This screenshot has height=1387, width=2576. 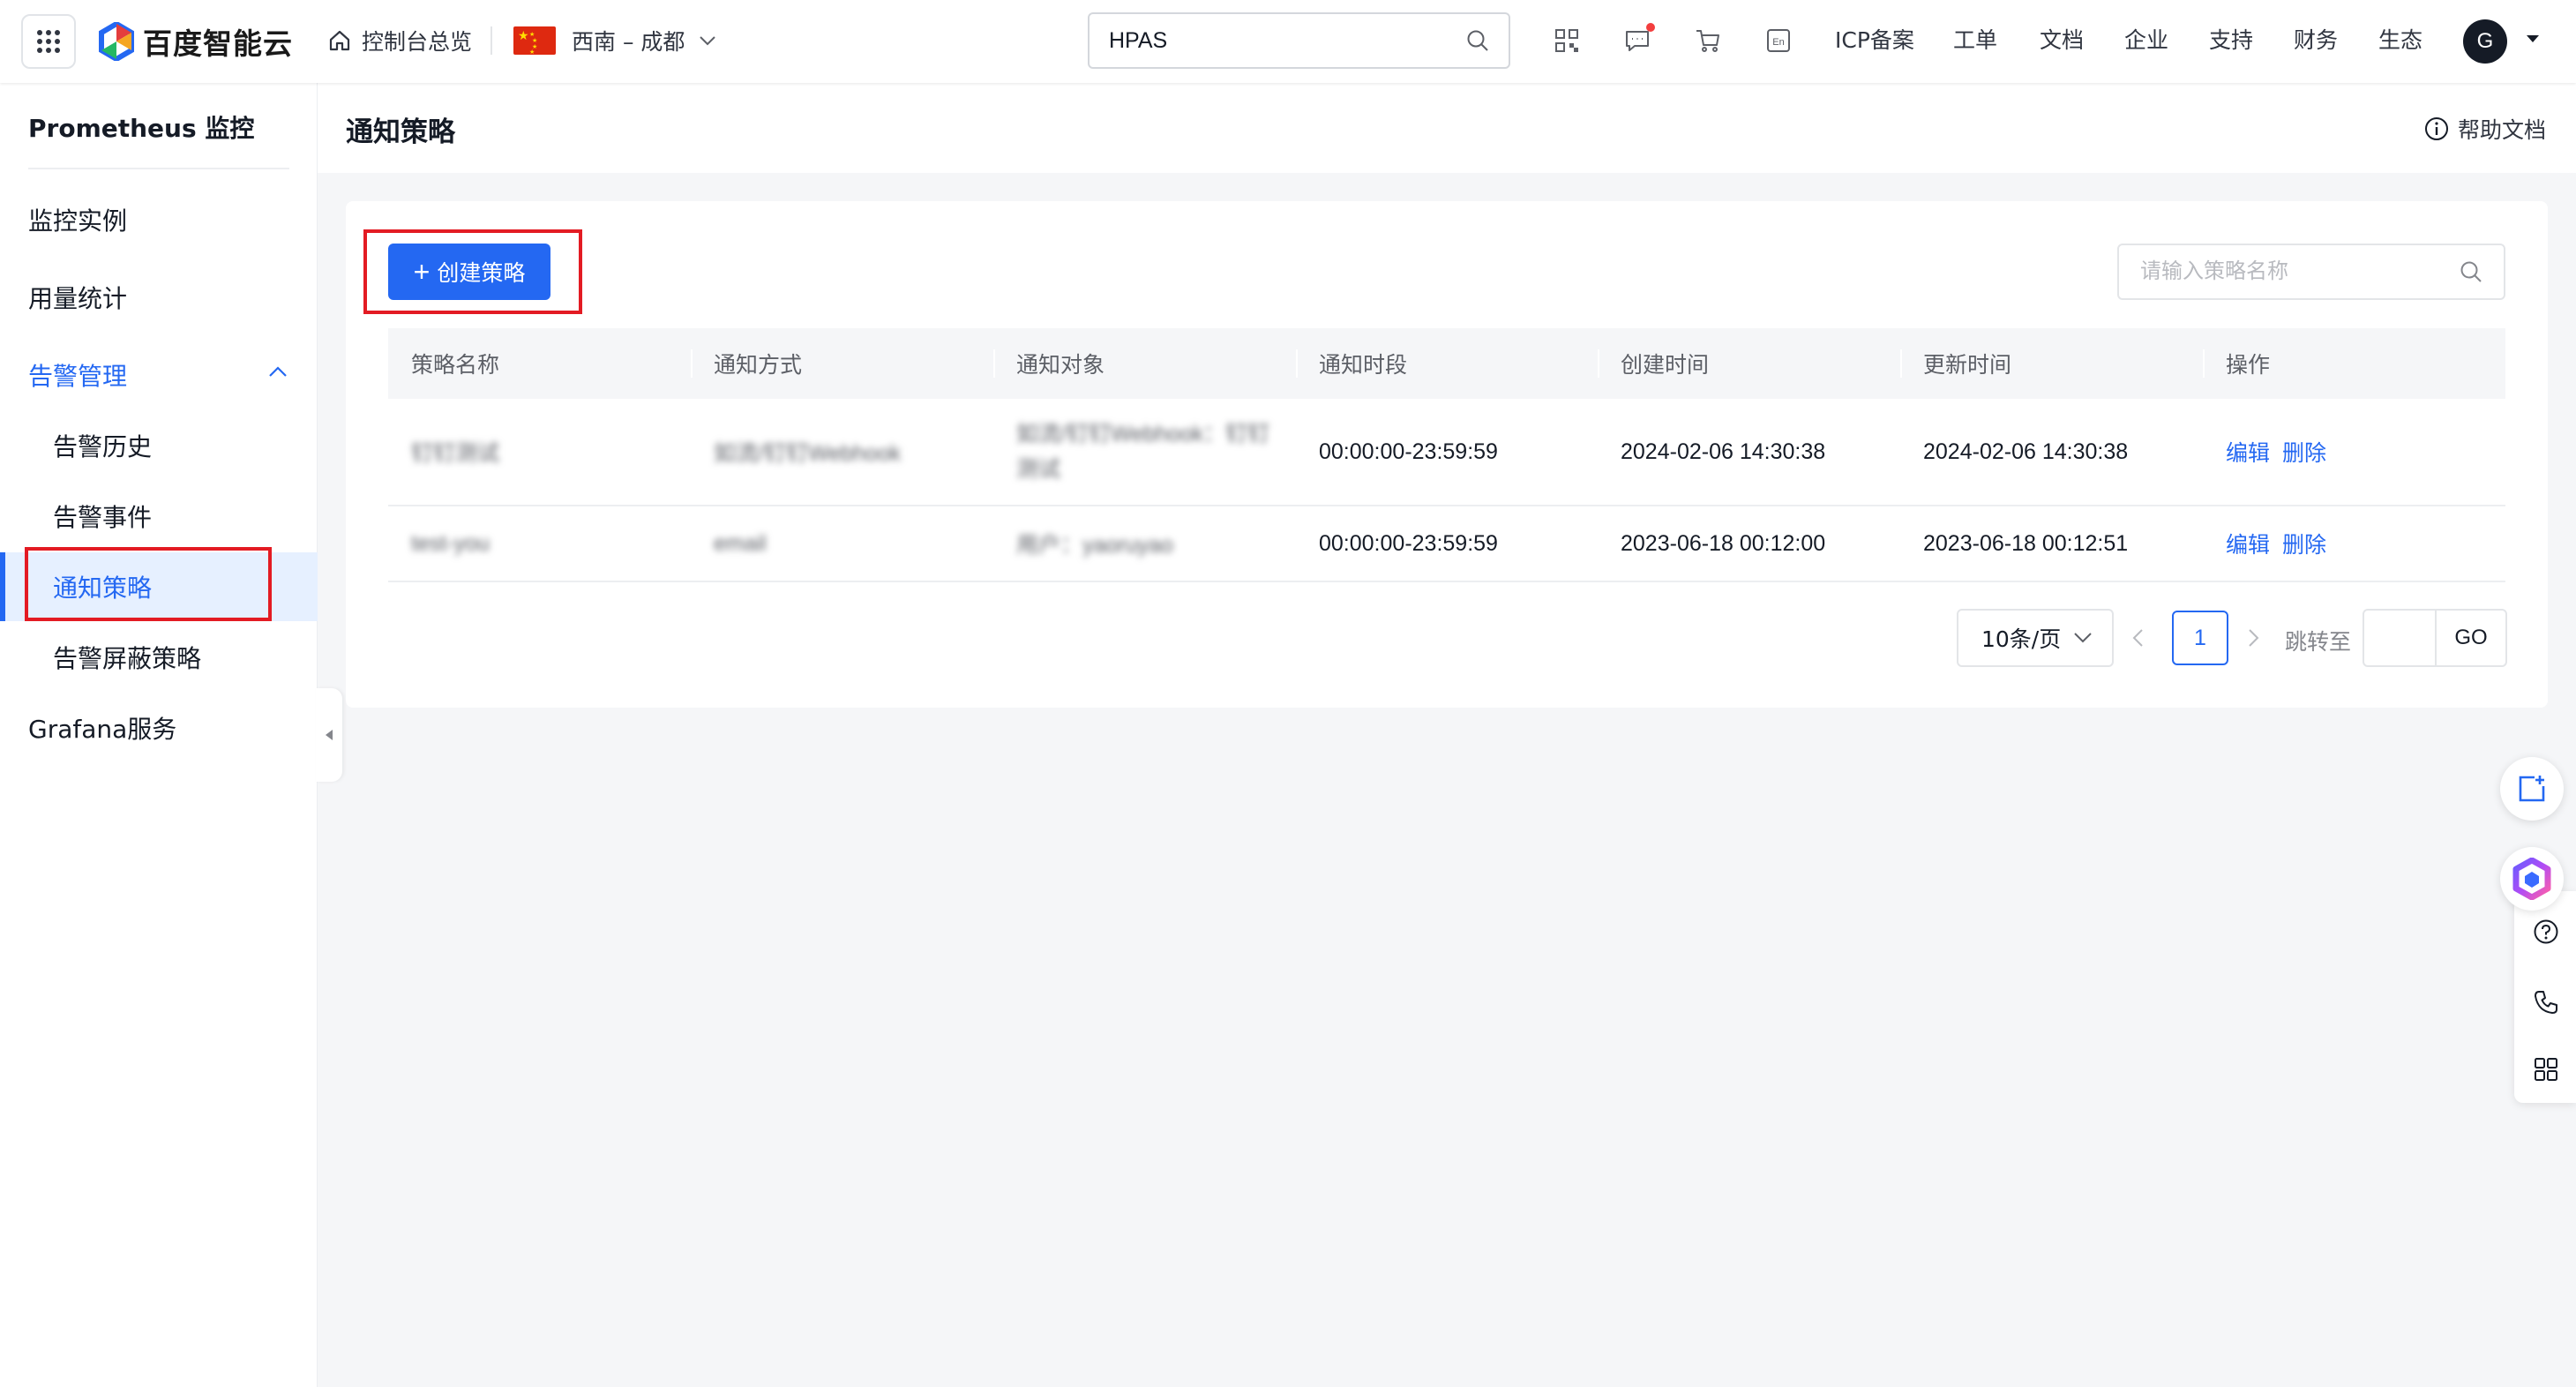 I want to click on pagination: 10条/页 1 跳转至 GO, so click(x=1288, y=638).